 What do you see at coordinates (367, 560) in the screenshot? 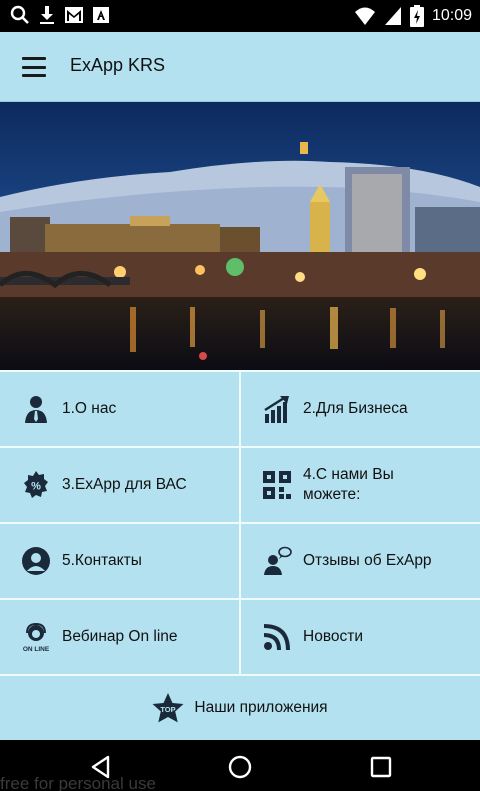
I see `menu-label: Отзывы об ExApp` at bounding box center [367, 560].